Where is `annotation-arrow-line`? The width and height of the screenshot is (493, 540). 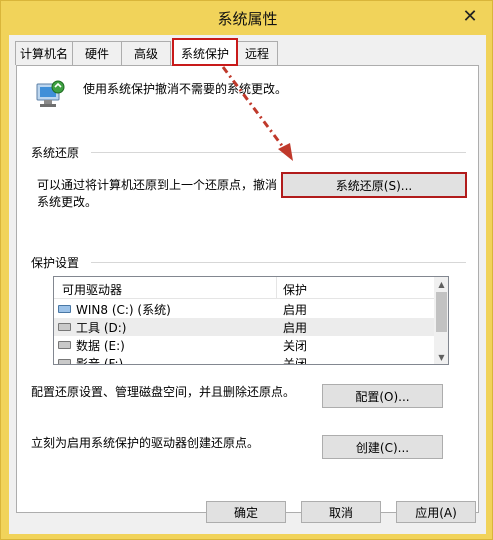
annotation-arrow-line is located at coordinates (254, 109).